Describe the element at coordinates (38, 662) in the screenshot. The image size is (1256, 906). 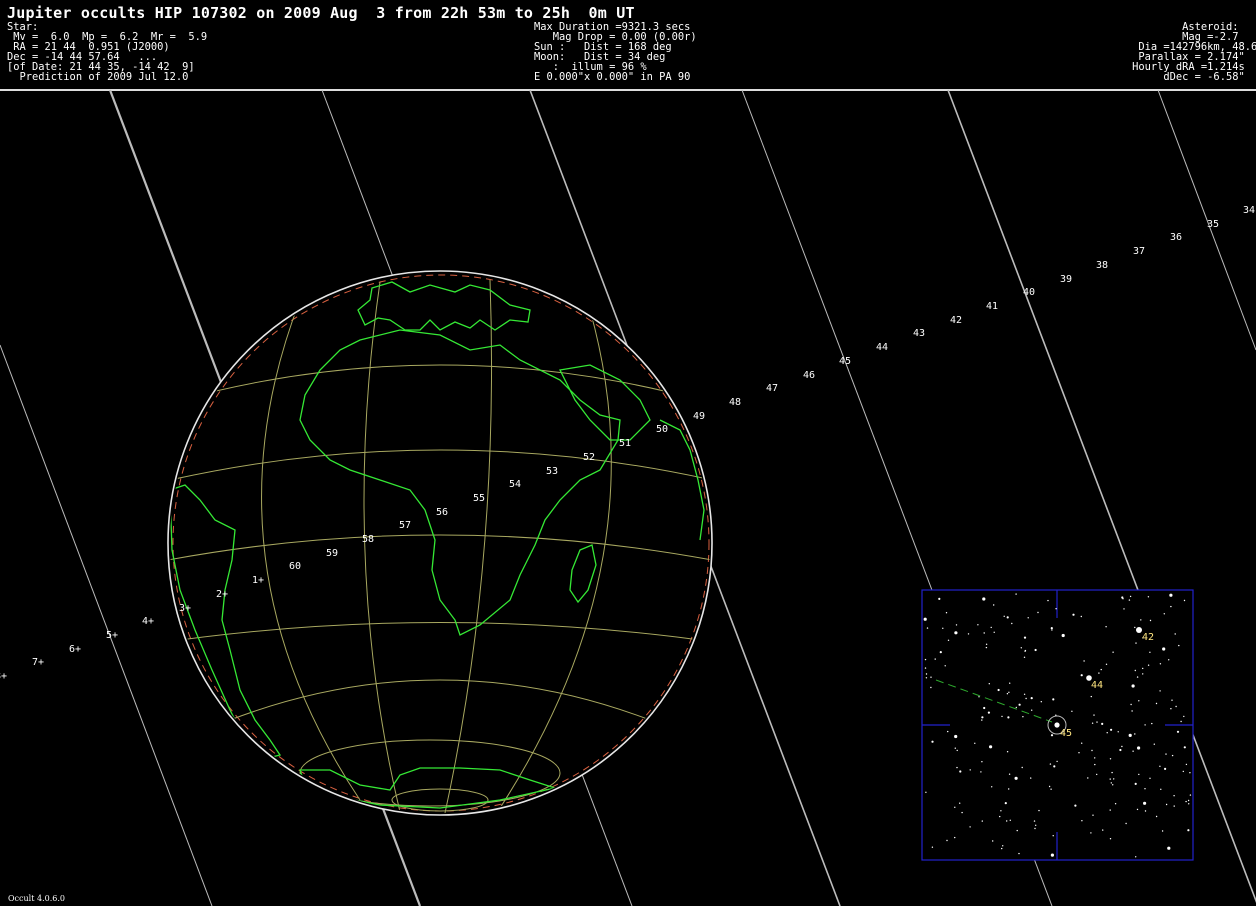
I see `track-time-label: 7+` at that location.